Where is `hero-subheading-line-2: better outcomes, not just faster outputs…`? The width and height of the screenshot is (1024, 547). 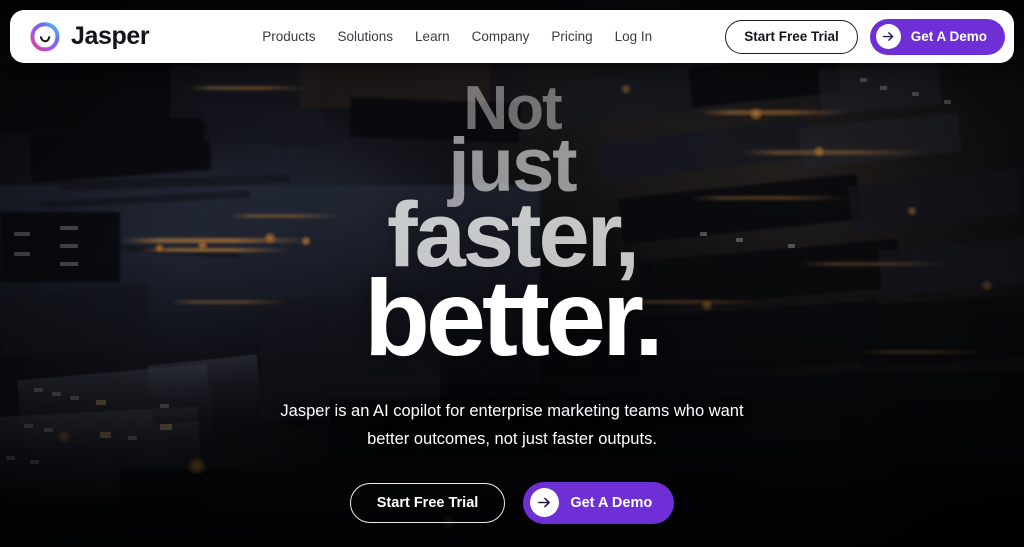 hero-subheading-line-2: better outcomes, not just faster outputs… is located at coordinates (512, 439).